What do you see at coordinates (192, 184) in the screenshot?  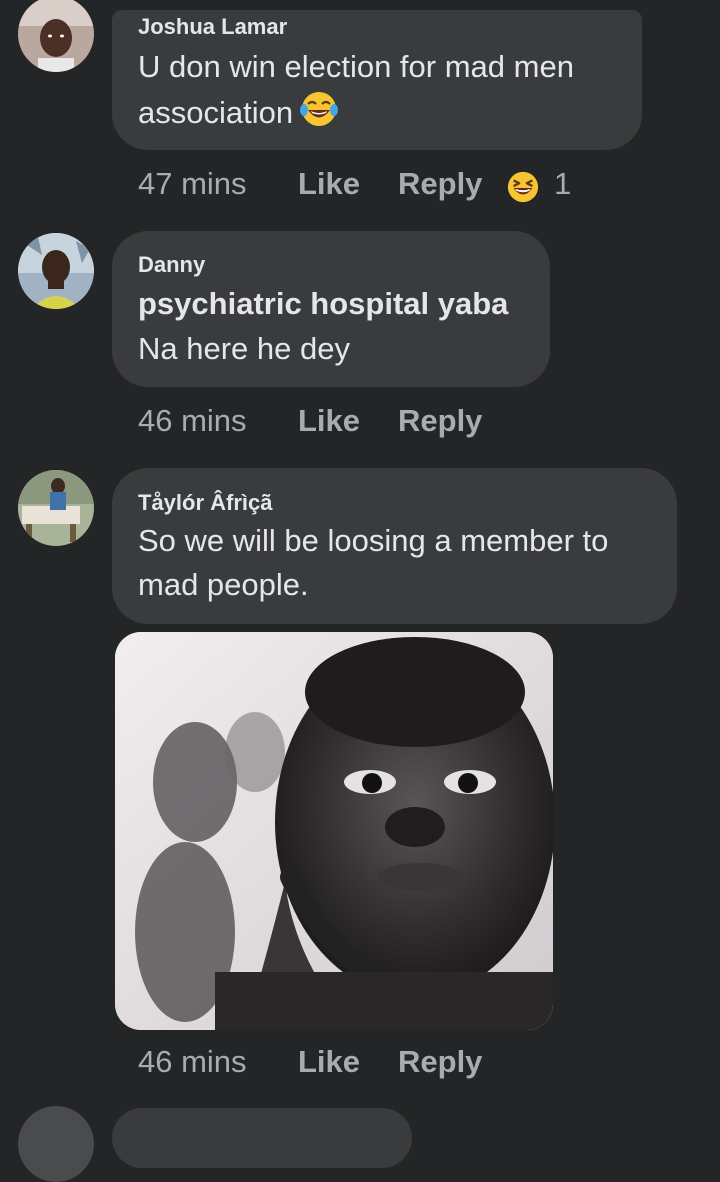 I see `comment-timestamp: 47 mins` at bounding box center [192, 184].